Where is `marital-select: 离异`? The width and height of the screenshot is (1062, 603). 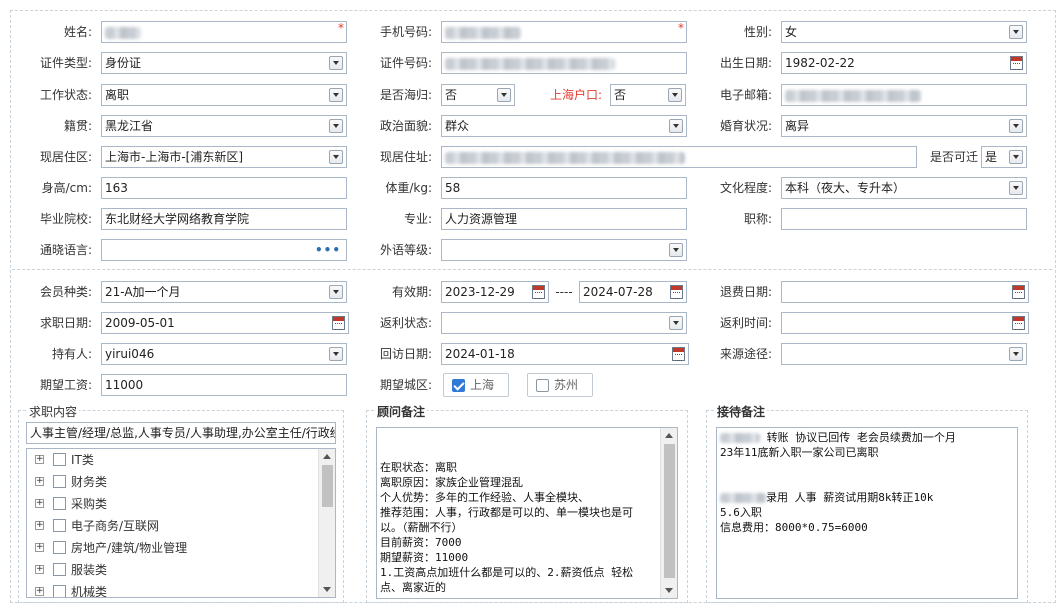
marital-select: 离异 is located at coordinates (904, 126).